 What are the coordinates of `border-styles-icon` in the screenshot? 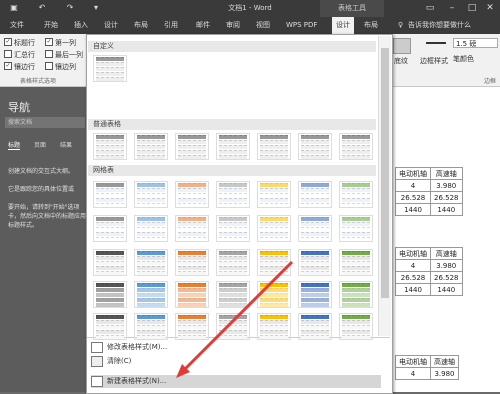 It's located at (436, 43).